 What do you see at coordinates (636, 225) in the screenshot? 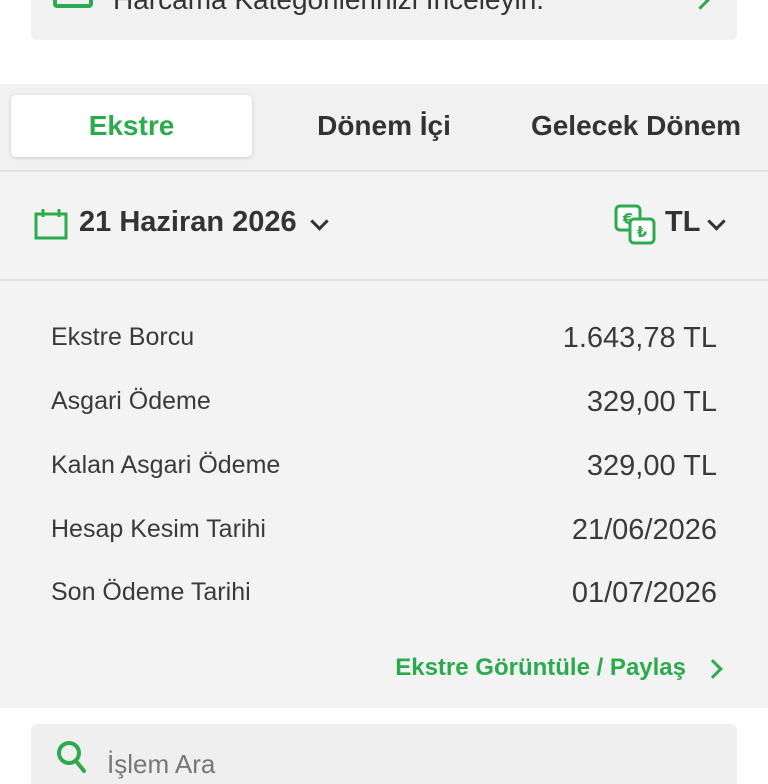
I see `currency-exchange-icon: € ₺` at bounding box center [636, 225].